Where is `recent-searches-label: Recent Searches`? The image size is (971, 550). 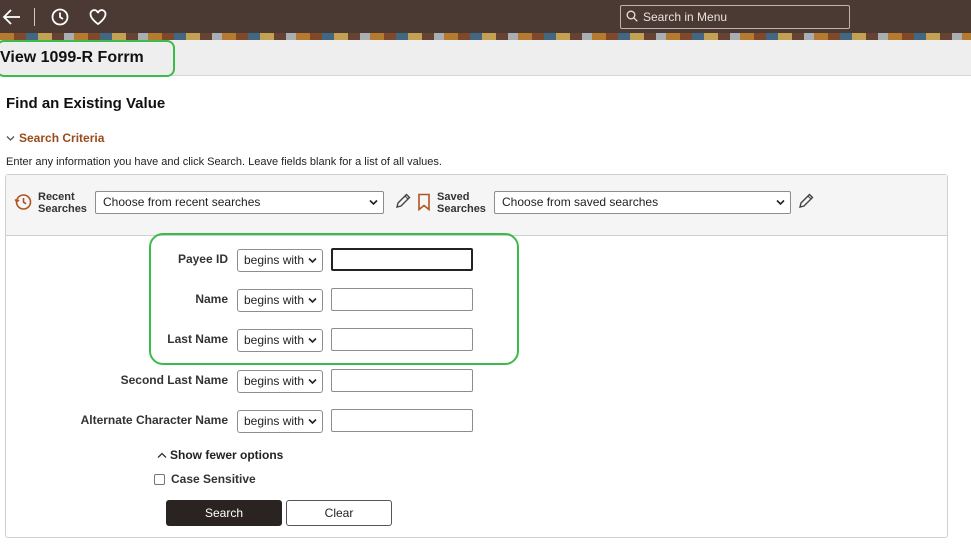 recent-searches-label: Recent Searches is located at coordinates (62, 203).